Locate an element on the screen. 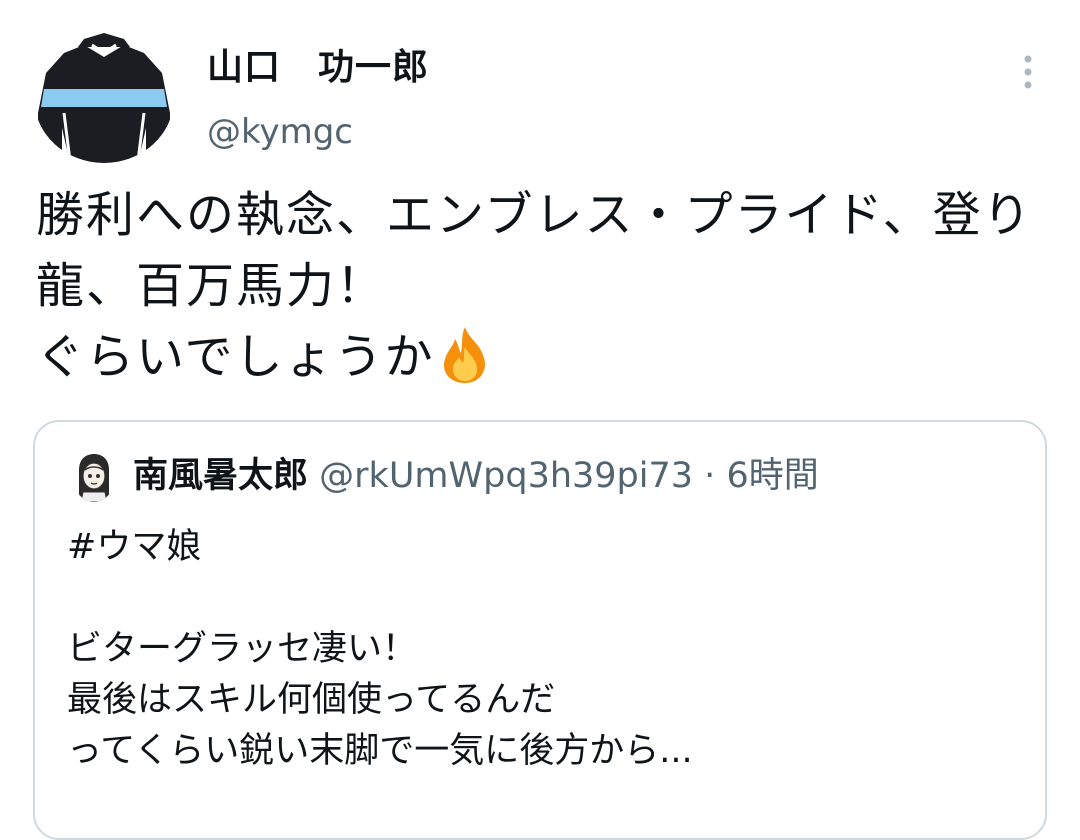  fire-icon is located at coordinates (465, 355).